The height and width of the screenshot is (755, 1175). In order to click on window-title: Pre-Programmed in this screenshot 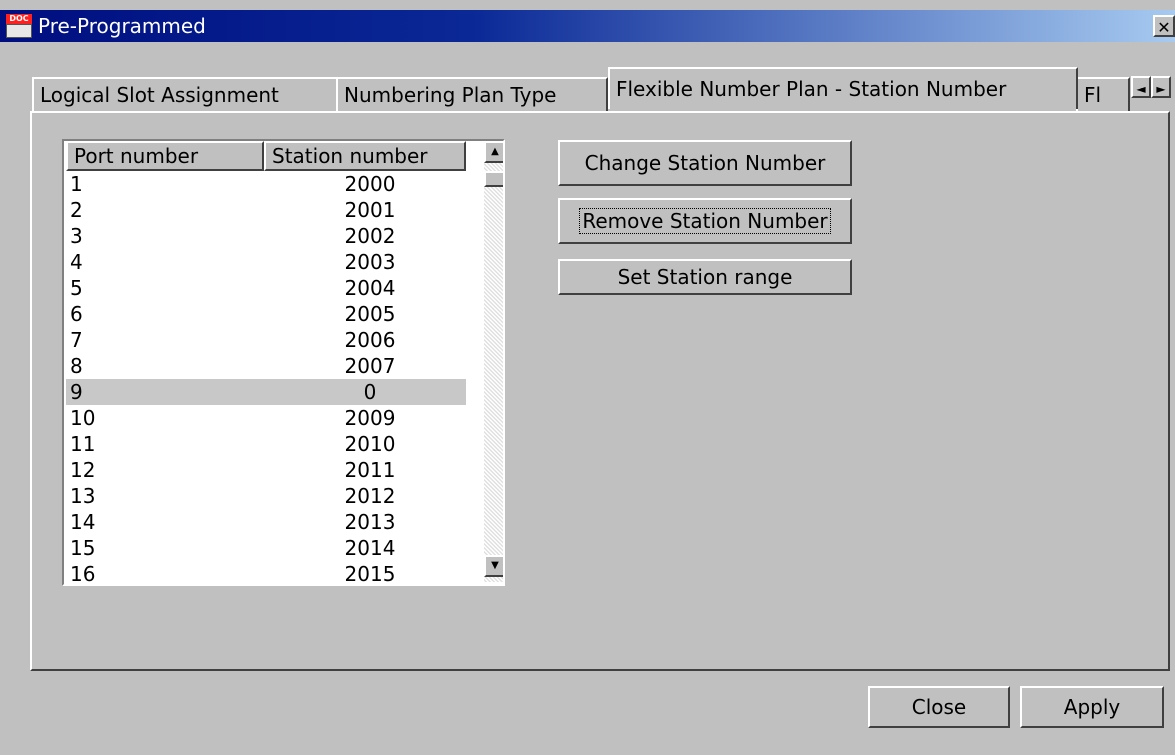, I will do `click(122, 26)`.